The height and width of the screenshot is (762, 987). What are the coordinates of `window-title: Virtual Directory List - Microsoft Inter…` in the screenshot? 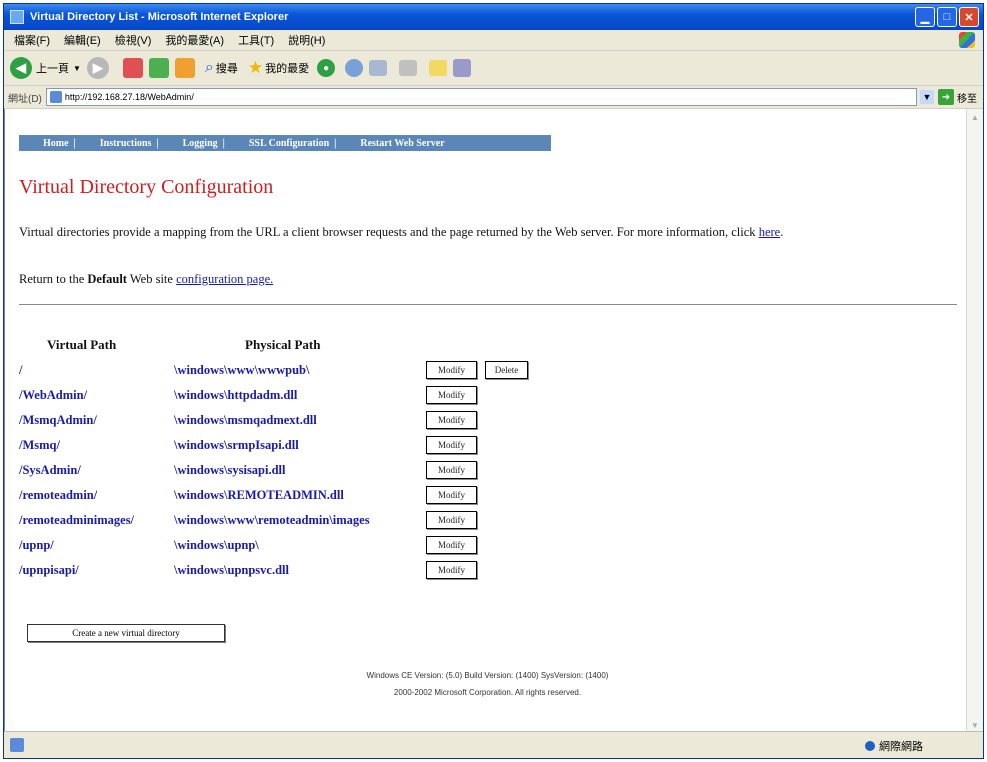 It's located at (159, 17).